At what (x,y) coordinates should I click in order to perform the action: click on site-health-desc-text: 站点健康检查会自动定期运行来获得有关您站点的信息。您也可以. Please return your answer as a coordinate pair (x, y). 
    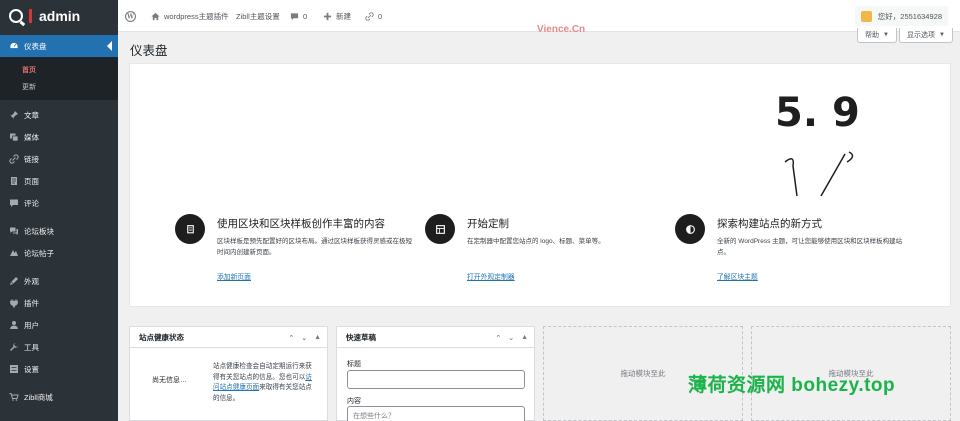
    Looking at the image, I should click on (262, 372).